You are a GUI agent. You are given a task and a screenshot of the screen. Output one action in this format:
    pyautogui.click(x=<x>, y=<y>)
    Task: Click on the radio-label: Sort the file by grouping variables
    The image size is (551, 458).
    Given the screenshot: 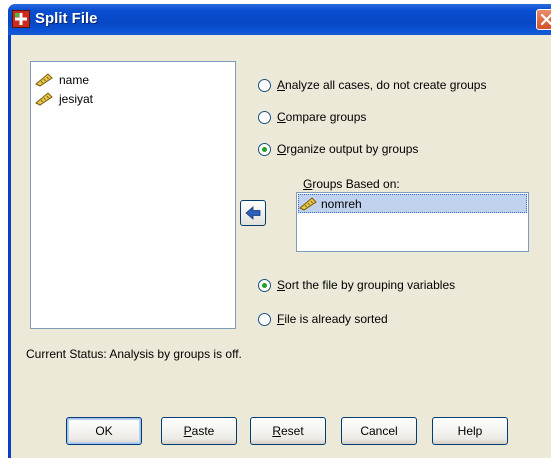 What is the action you would take?
    pyautogui.click(x=366, y=285)
    